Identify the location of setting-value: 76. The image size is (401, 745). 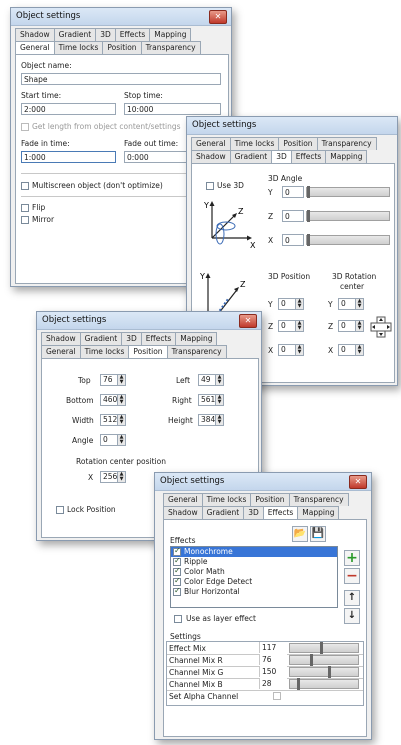
(273, 659).